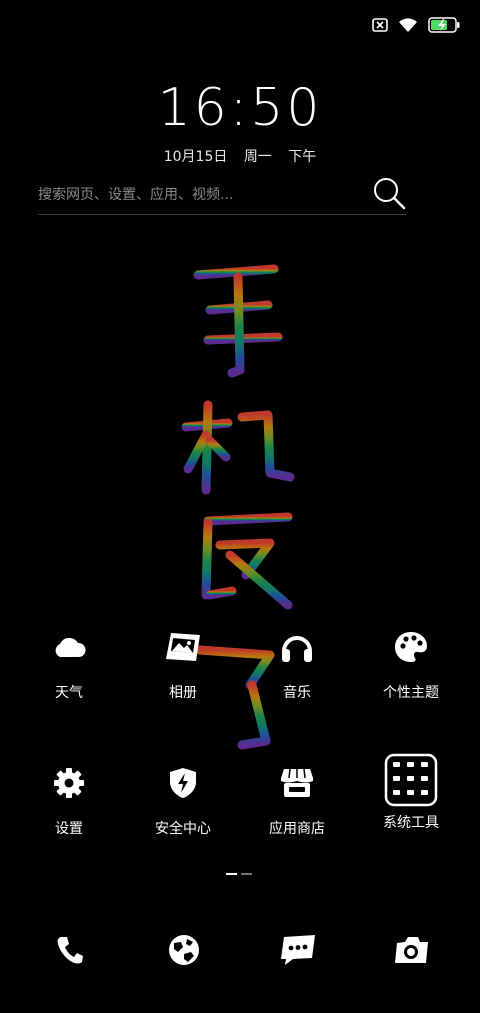  Describe the element at coordinates (70, 647) in the screenshot. I see `cloud-icon` at that location.